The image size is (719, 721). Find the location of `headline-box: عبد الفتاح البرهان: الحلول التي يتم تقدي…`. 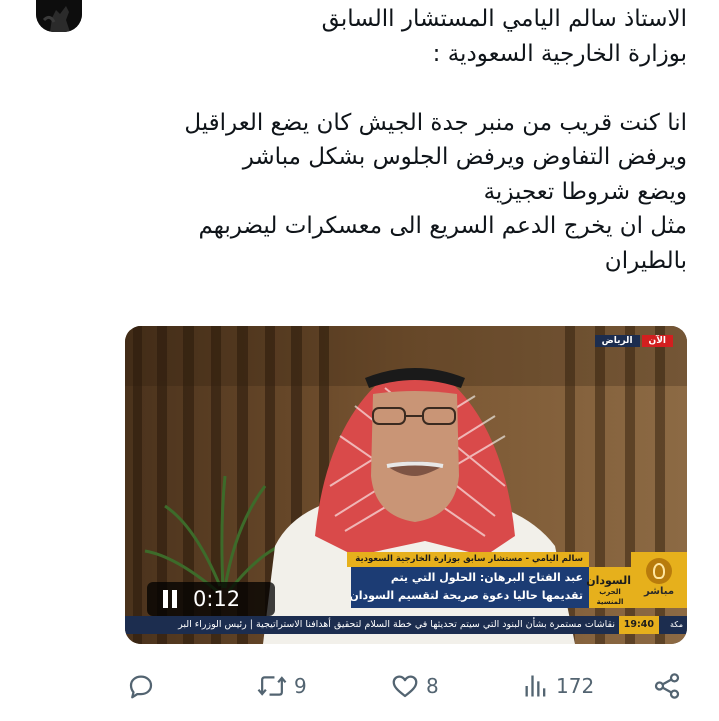

headline-box: عبد الفتاح البرهان: الحلول التي يتم تقدي… is located at coordinates (470, 587).